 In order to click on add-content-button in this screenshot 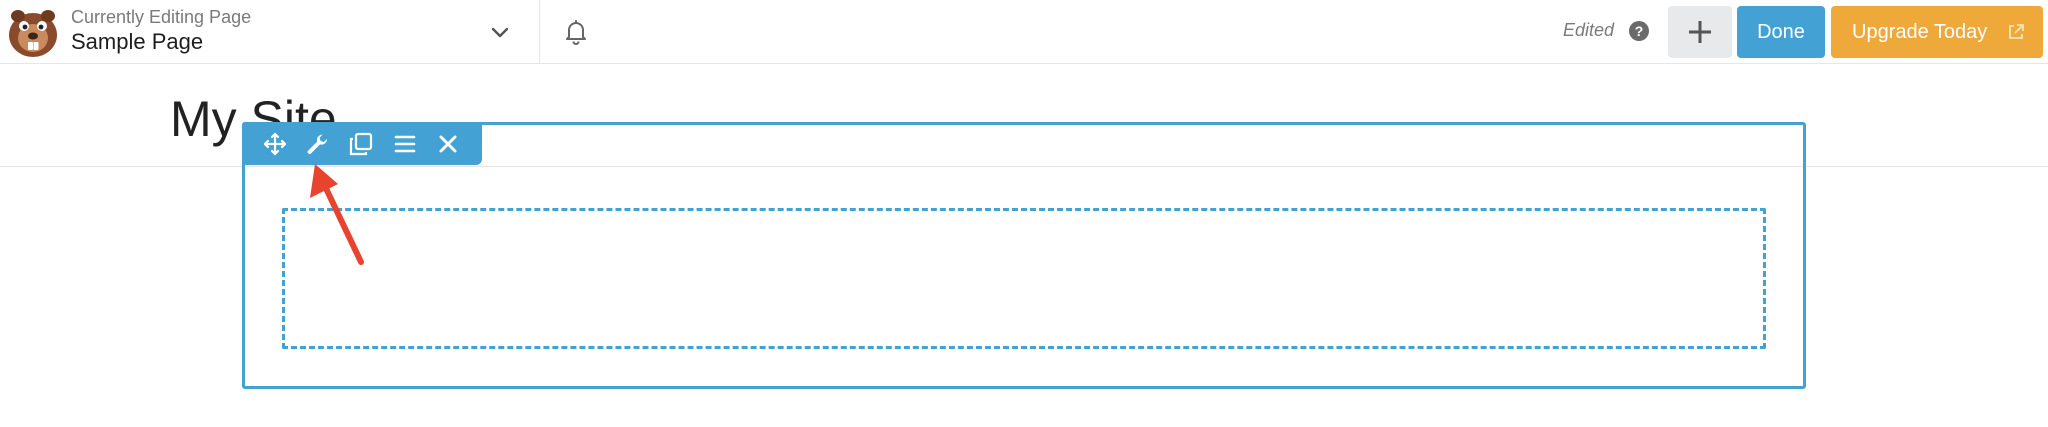, I will do `click(1700, 32)`.